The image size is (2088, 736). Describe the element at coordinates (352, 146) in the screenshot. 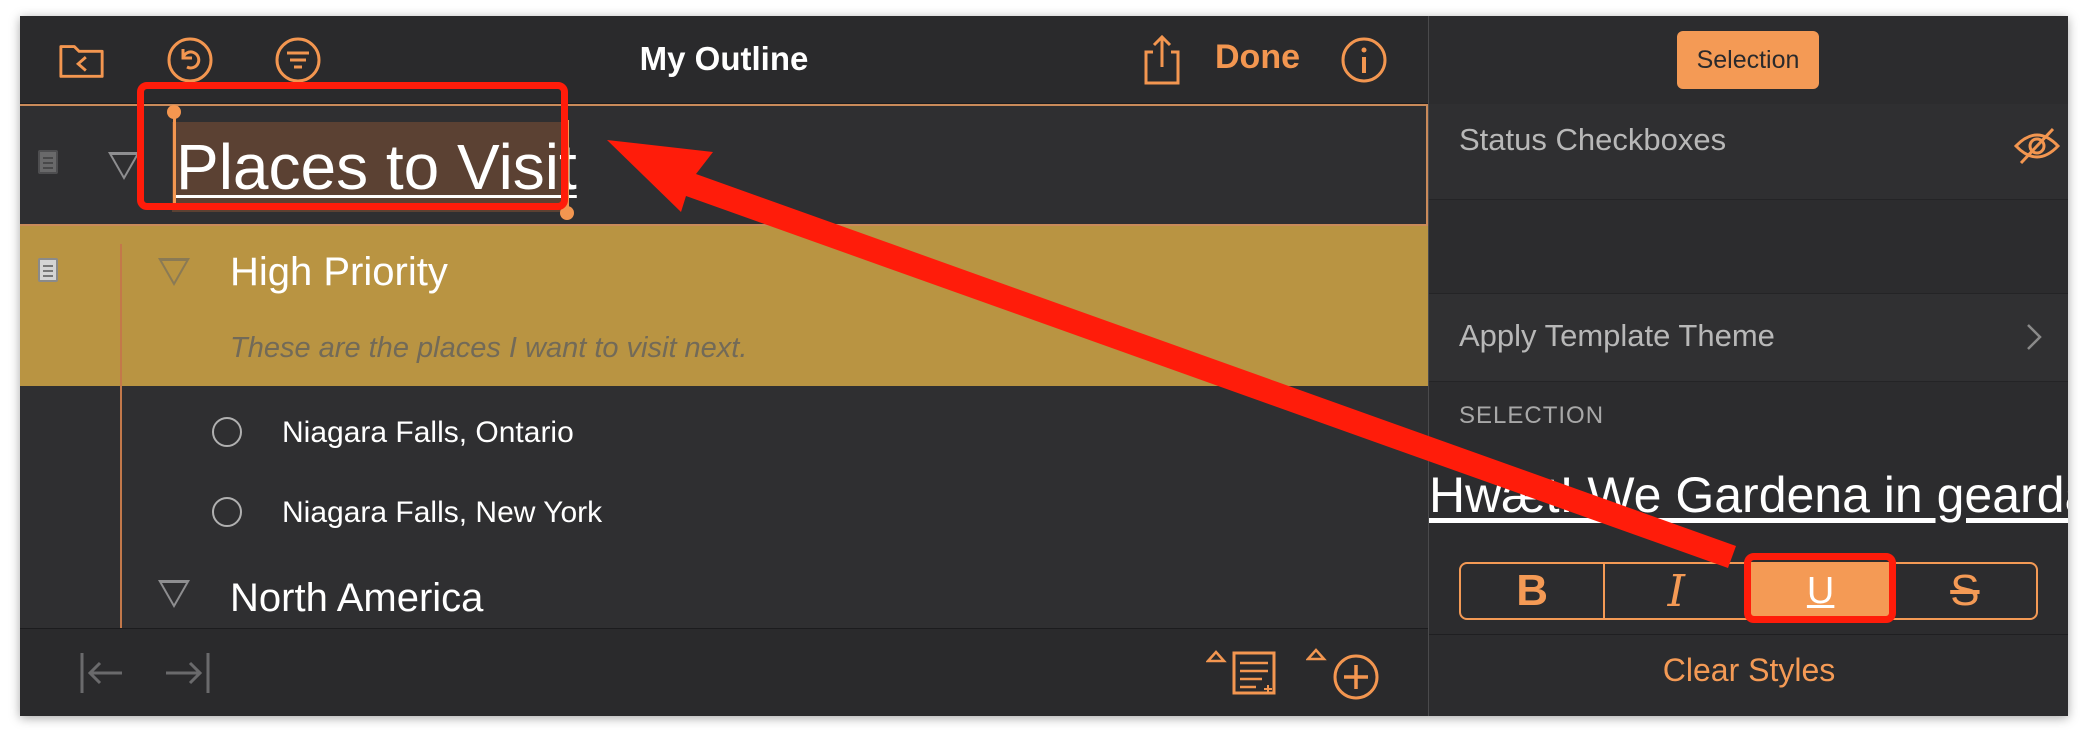

I see `annotation-highlight-title` at that location.